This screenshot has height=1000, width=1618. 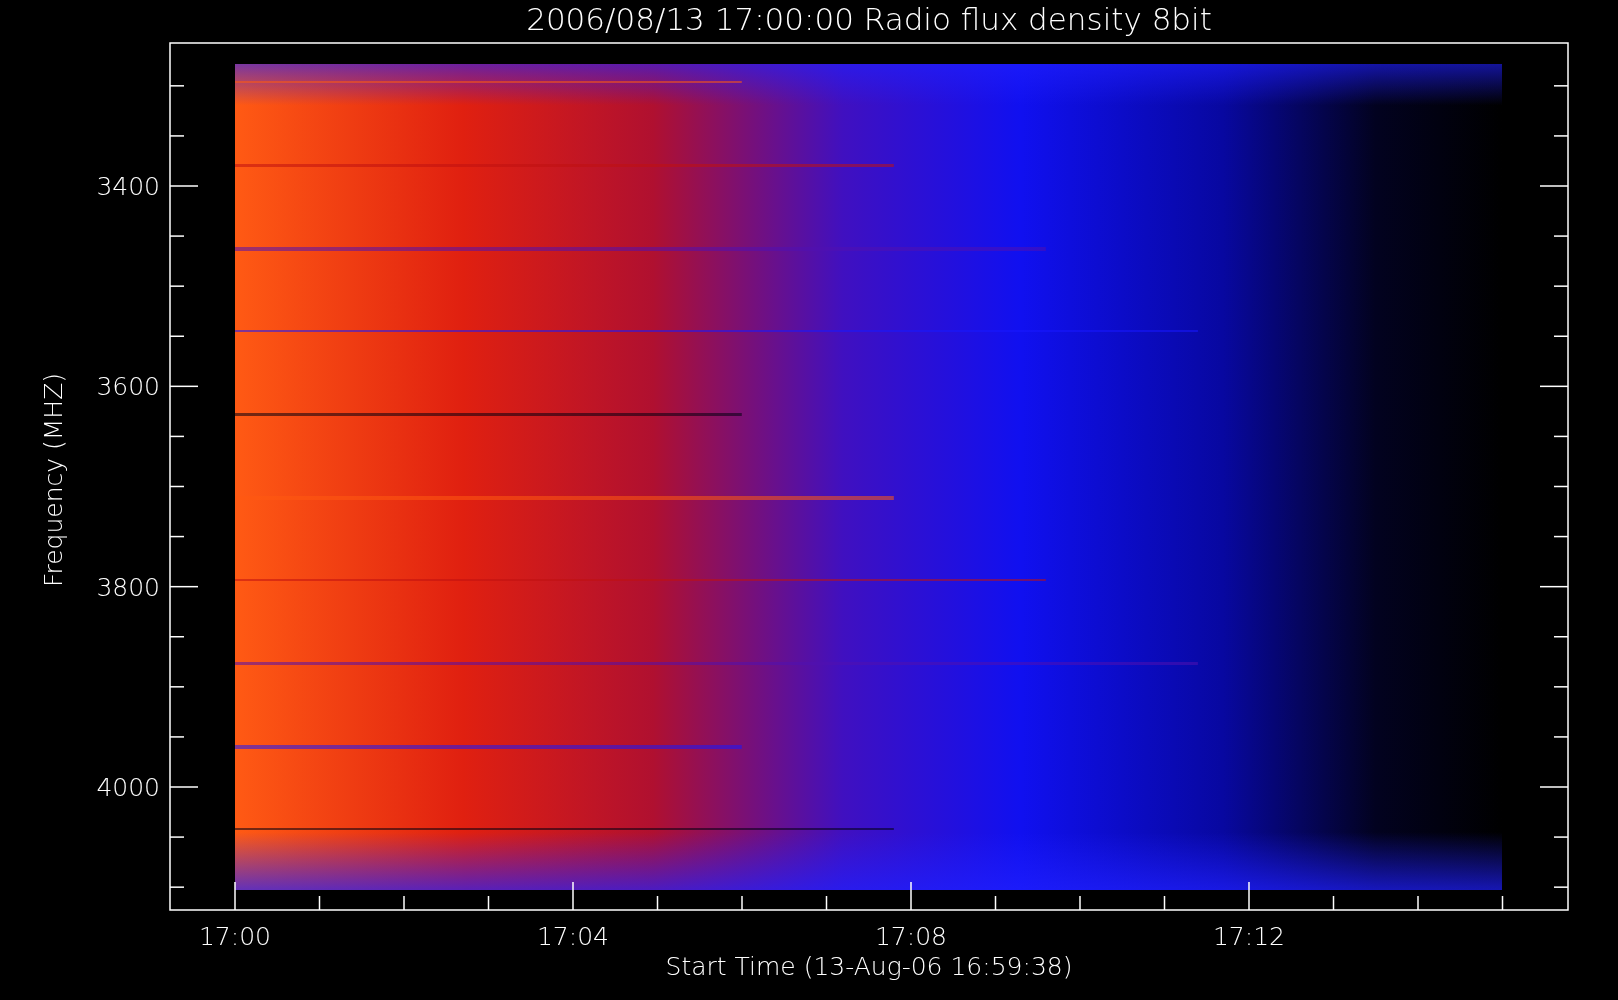 I want to click on x-tick-label: 17:04, so click(x=573, y=936).